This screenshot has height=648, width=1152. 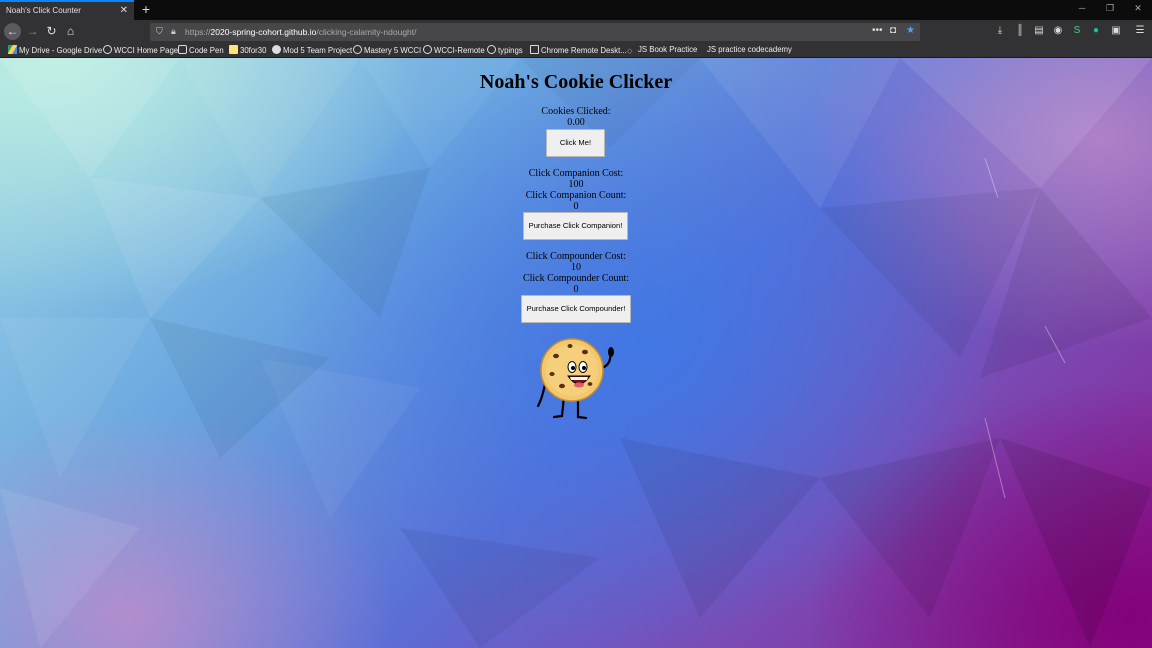 I want to click on companion-cost-value: 100, so click(x=576, y=184).